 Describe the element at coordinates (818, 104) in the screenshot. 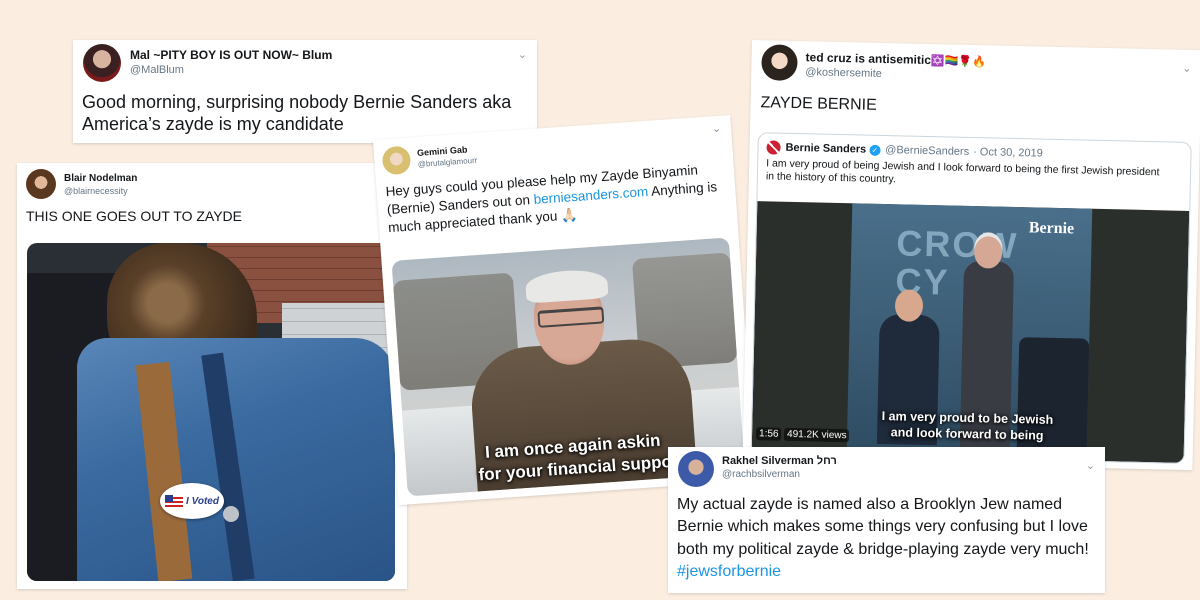

I see `tweet-text: ZAYDE BERNIE` at that location.